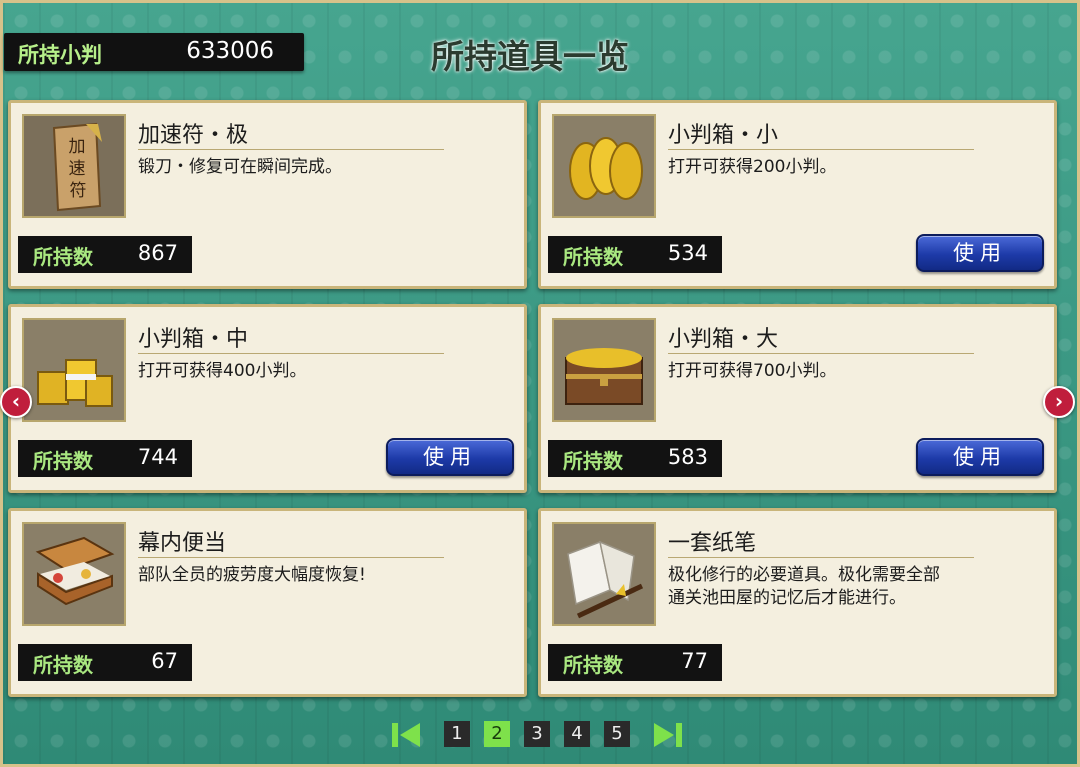  Describe the element at coordinates (193, 135) in the screenshot. I see `item-name: 加速符・极` at that location.